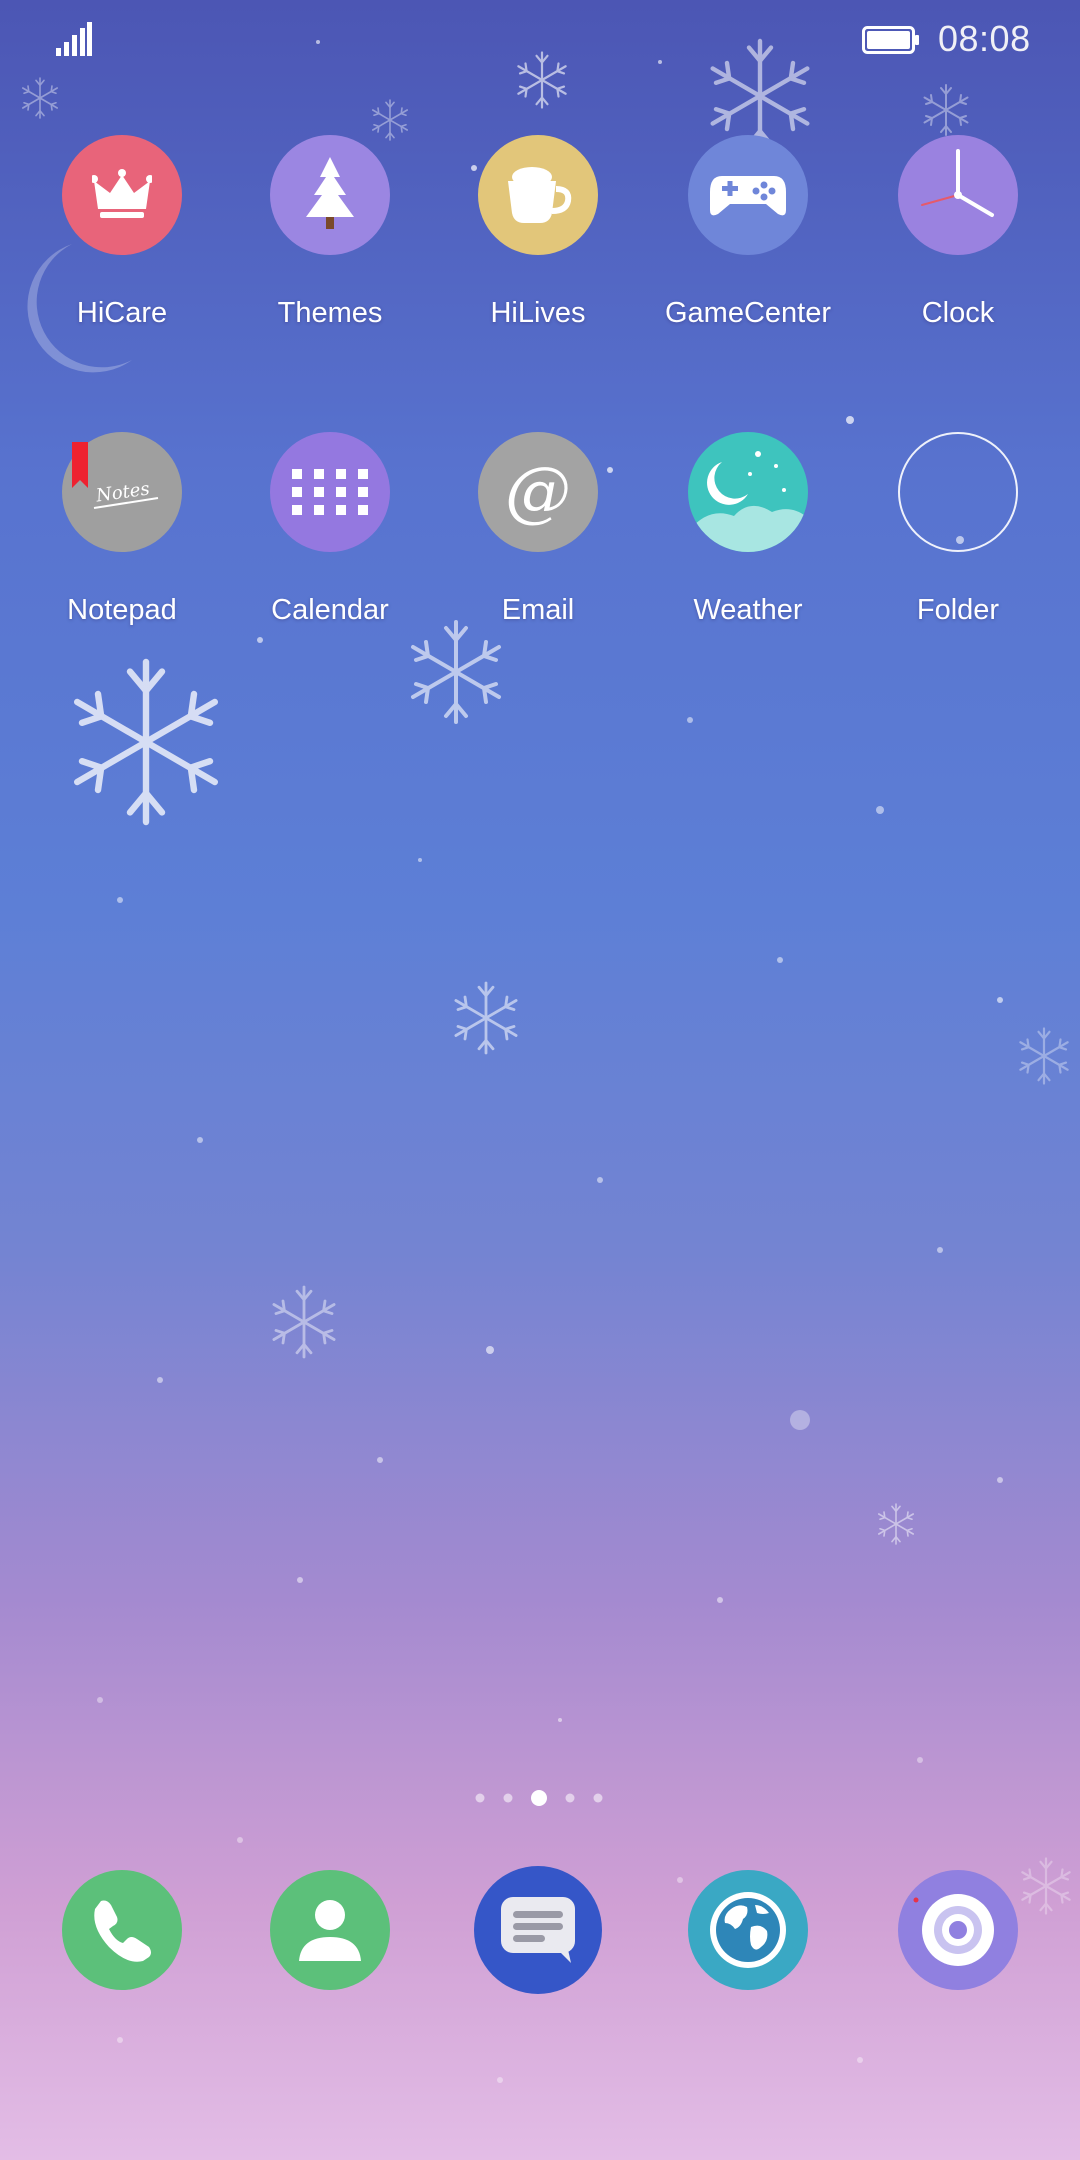 The image size is (1080, 2160). I want to click on at-icon-glyph: @, so click(538, 491).